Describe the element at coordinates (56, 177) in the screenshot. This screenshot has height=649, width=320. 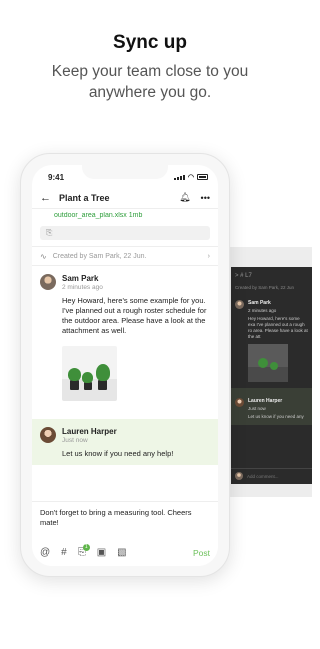
I see `status-time: 9:41` at that location.